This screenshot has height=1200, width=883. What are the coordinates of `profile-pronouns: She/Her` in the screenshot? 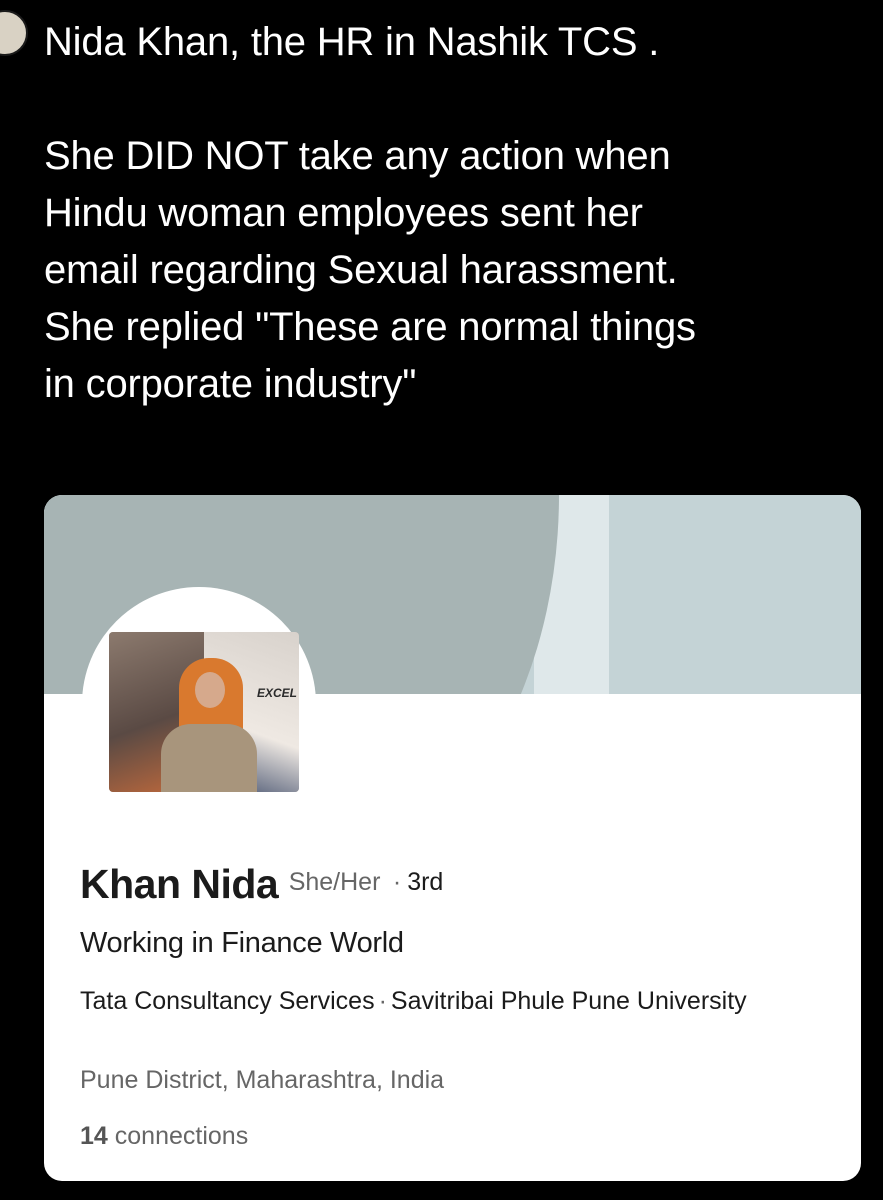 It's located at (334, 882).